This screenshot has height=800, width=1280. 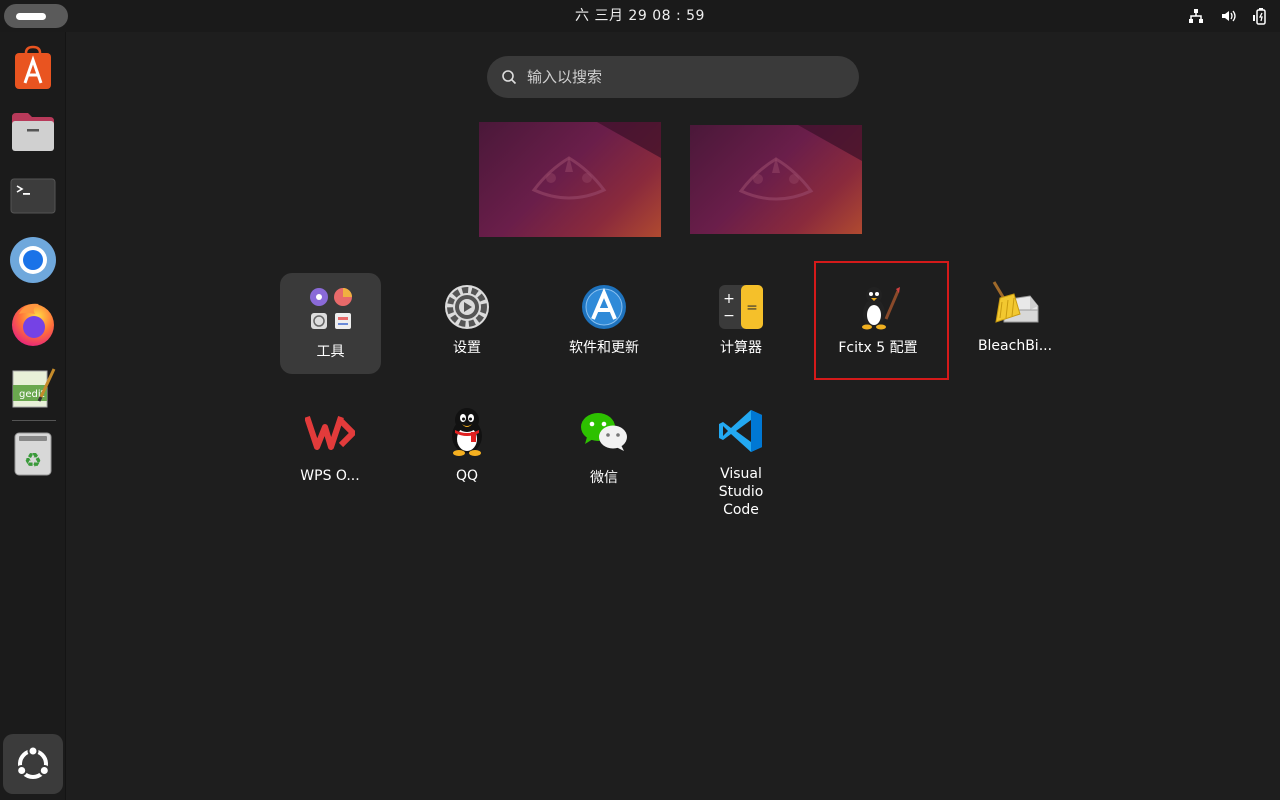 I want to click on volume-icon, so click(x=1228, y=16).